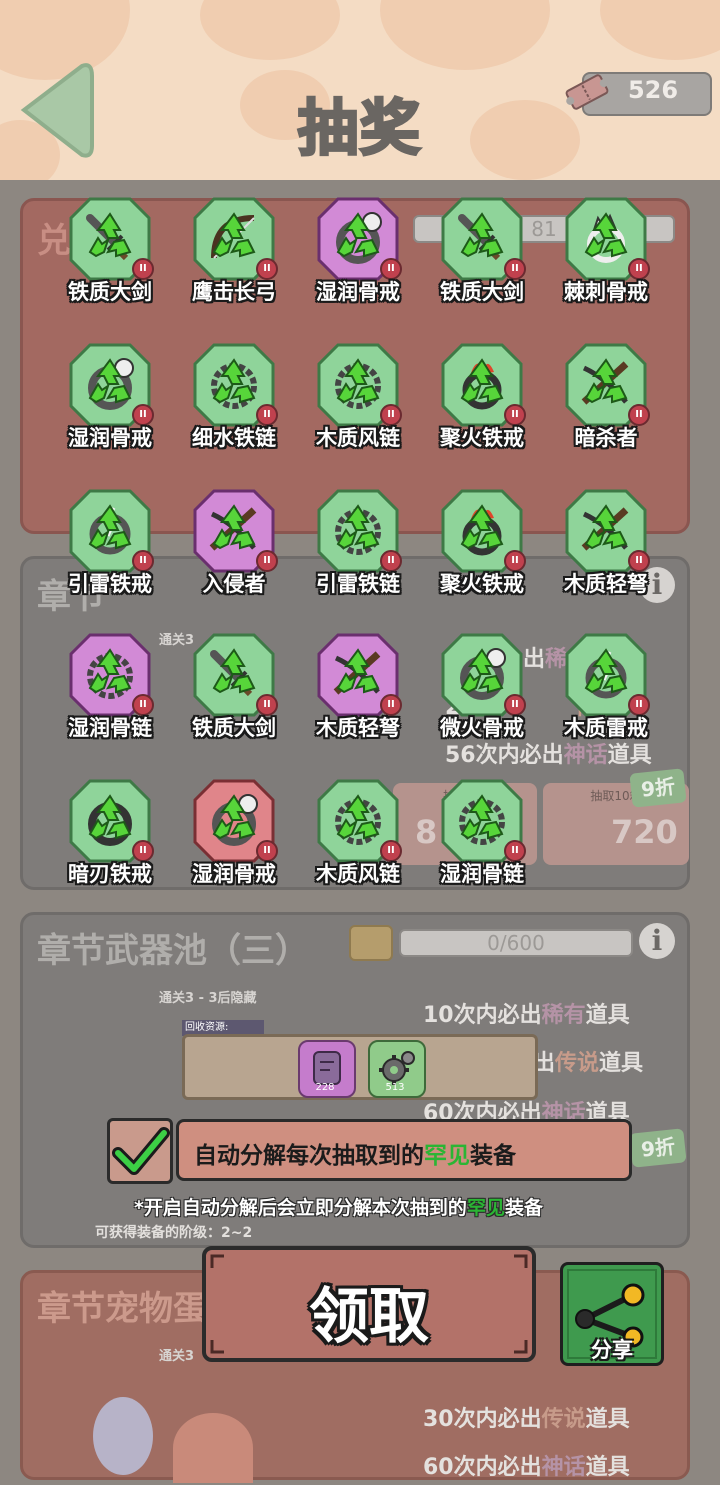  I want to click on ticket-count: 526, so click(653, 90).